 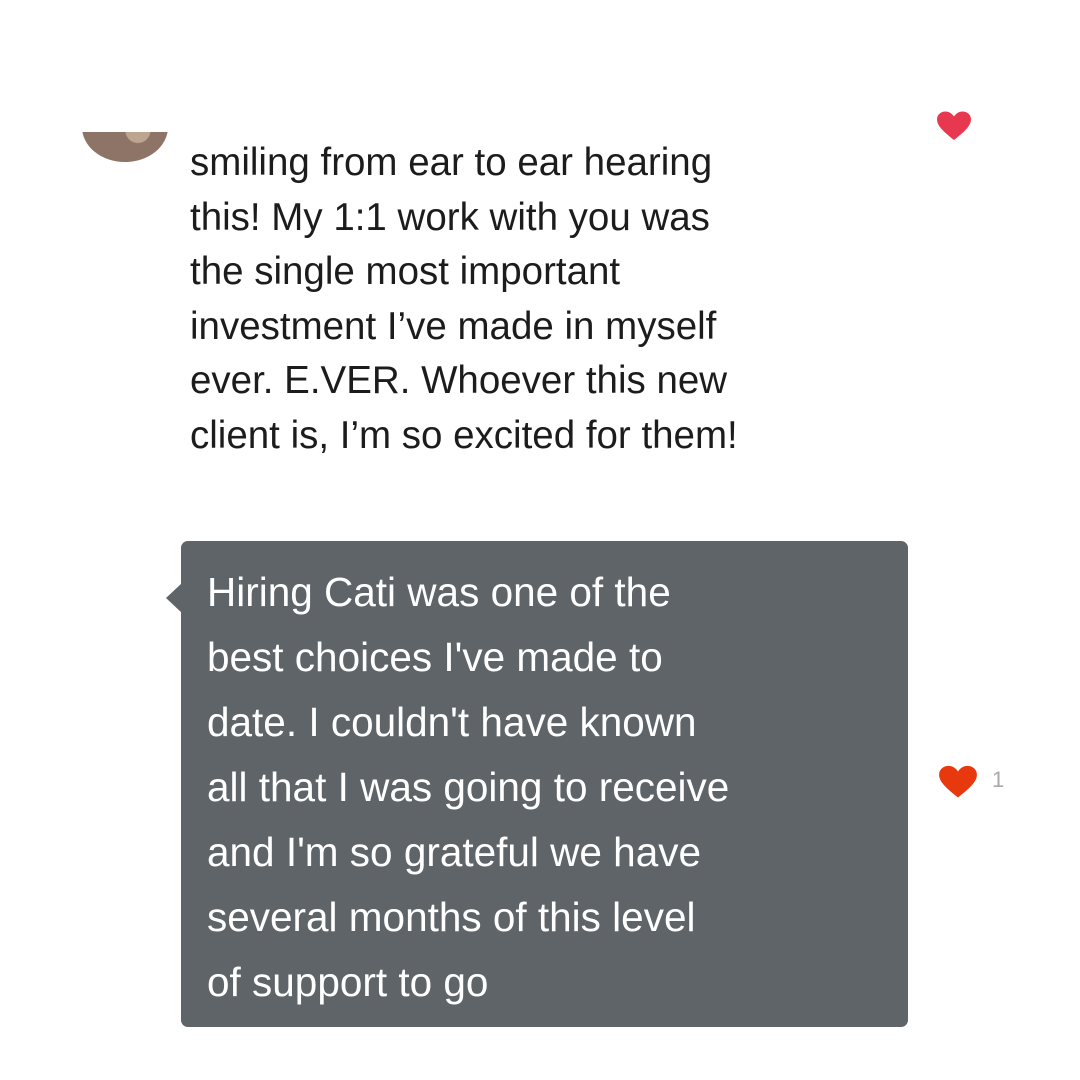 I want to click on avatar, so click(x=125, y=147).